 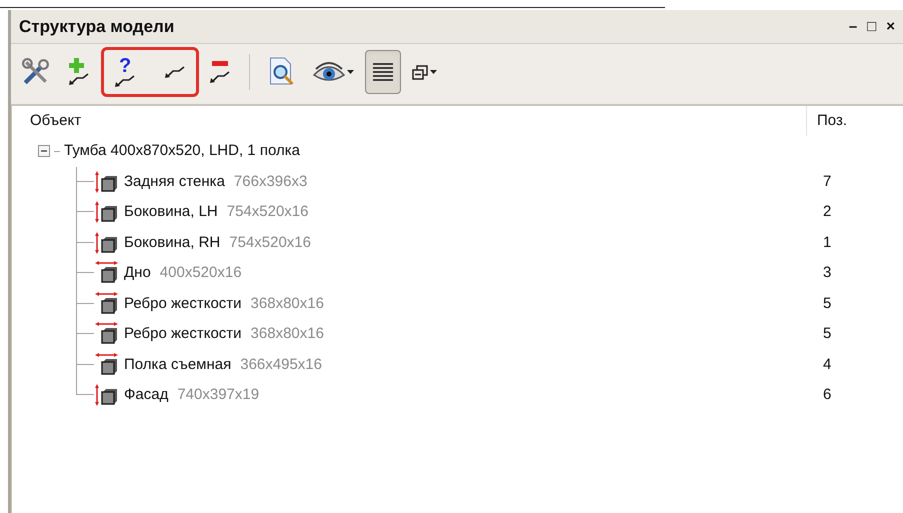 What do you see at coordinates (827, 364) in the screenshot?
I see `position-cell-text: 4` at bounding box center [827, 364].